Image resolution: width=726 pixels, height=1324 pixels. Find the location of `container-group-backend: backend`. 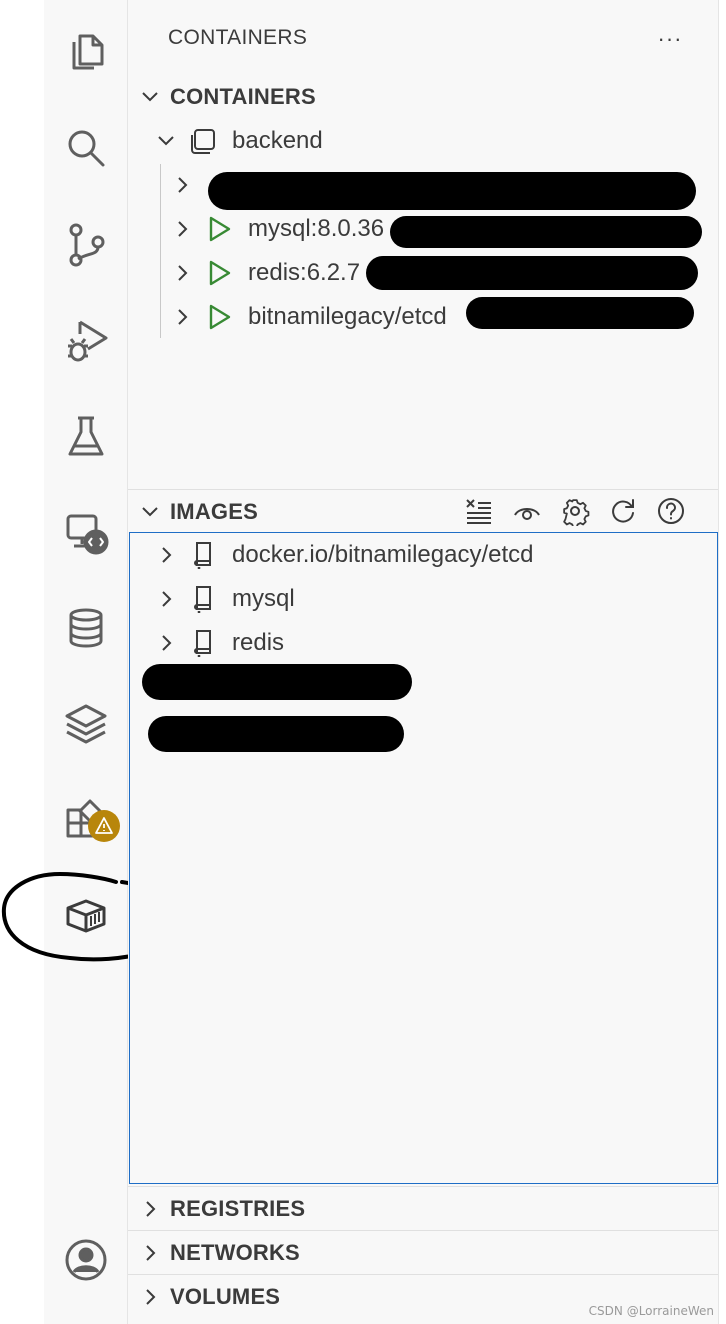

container-group-backend: backend is located at coordinates (238, 141).